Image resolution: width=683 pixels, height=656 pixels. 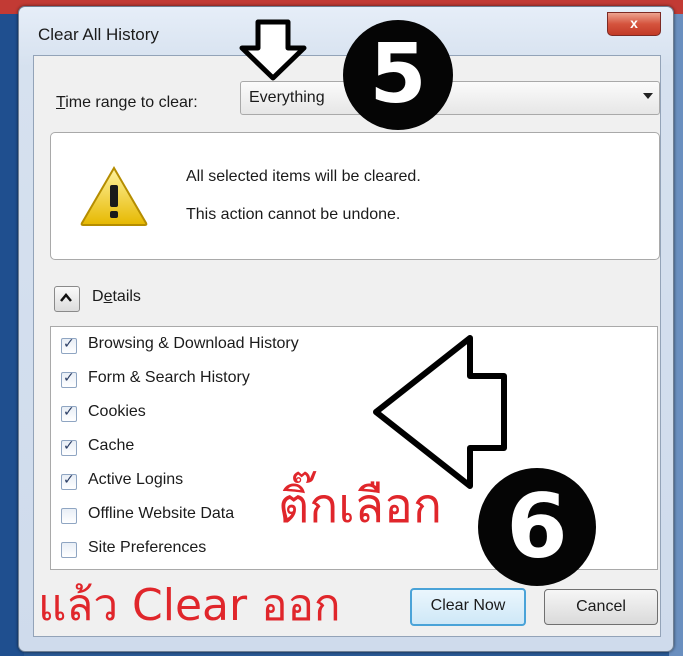 I want to click on warning-triangle-icon, so click(x=114, y=196).